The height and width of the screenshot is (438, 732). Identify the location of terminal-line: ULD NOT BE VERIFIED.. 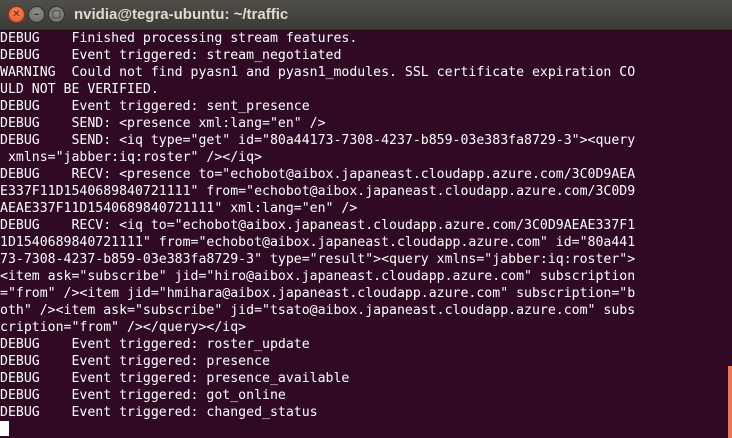
(79, 89).